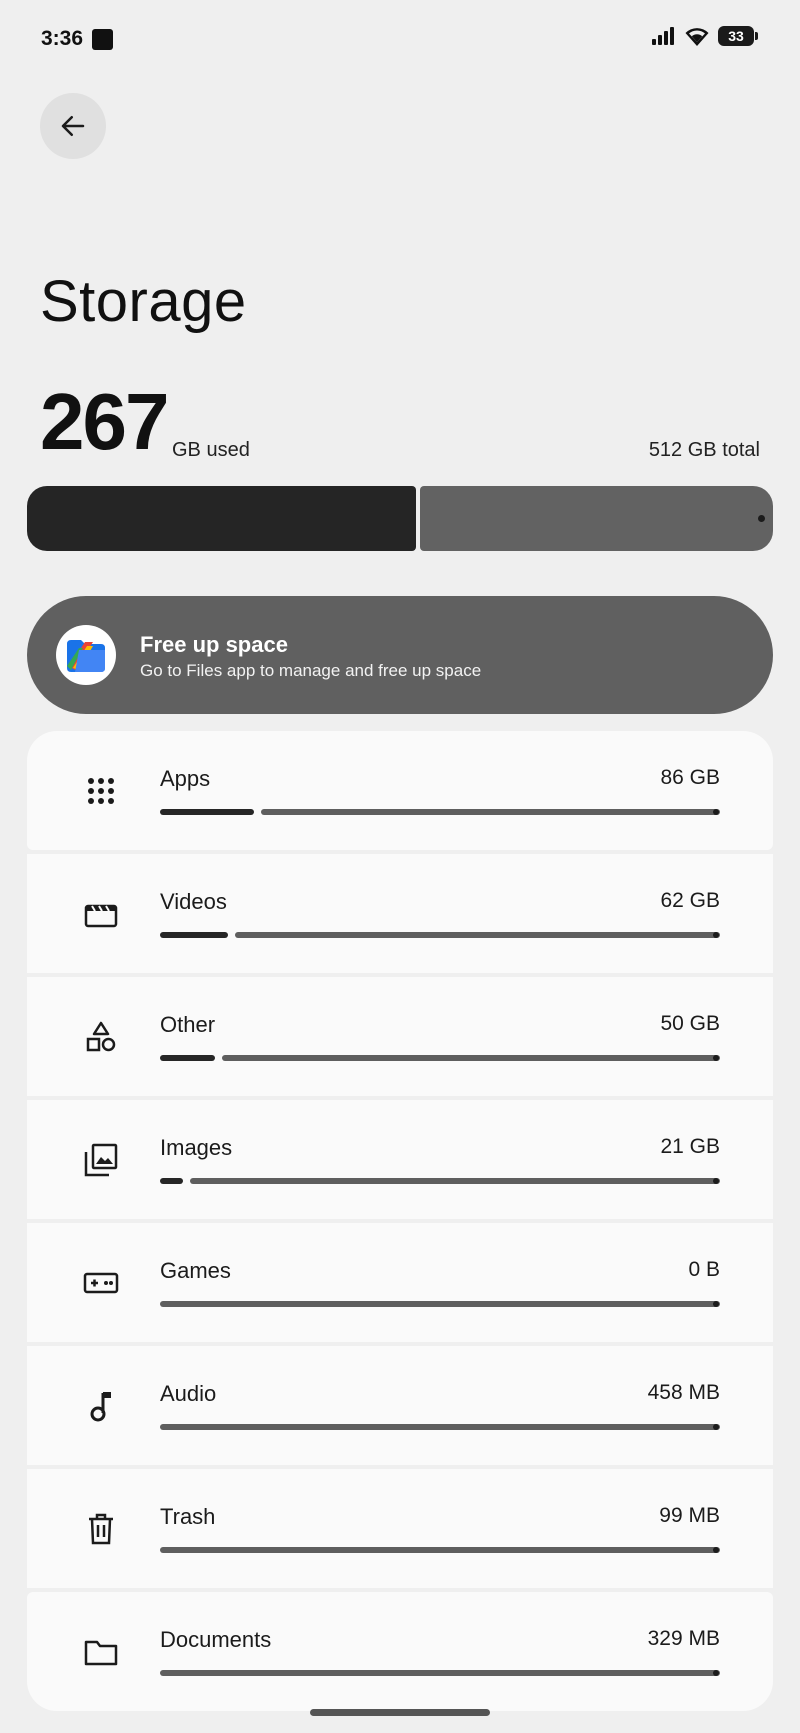  What do you see at coordinates (663, 36) in the screenshot?
I see `signal-icon` at bounding box center [663, 36].